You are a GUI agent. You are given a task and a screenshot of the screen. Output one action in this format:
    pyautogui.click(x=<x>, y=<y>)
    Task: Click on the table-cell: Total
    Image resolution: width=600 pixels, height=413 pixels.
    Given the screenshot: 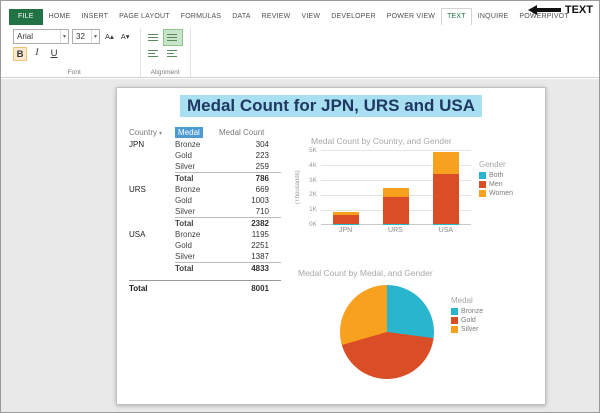 What is the action you would take?
    pyautogui.click(x=197, y=268)
    